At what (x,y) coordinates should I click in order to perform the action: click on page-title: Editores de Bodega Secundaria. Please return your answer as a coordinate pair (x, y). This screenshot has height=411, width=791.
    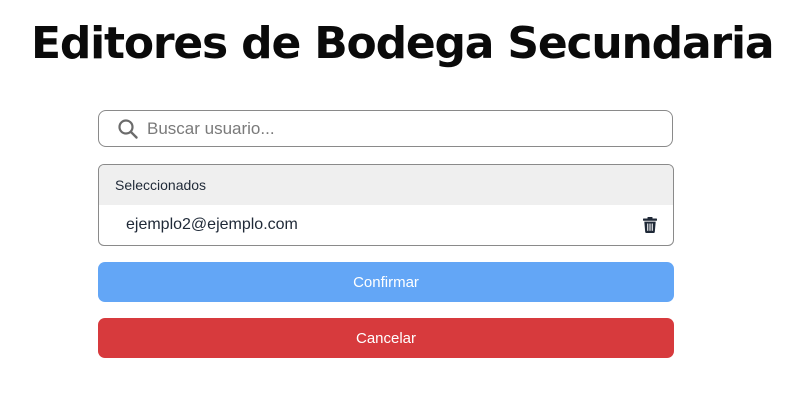
    Looking at the image, I should click on (403, 43).